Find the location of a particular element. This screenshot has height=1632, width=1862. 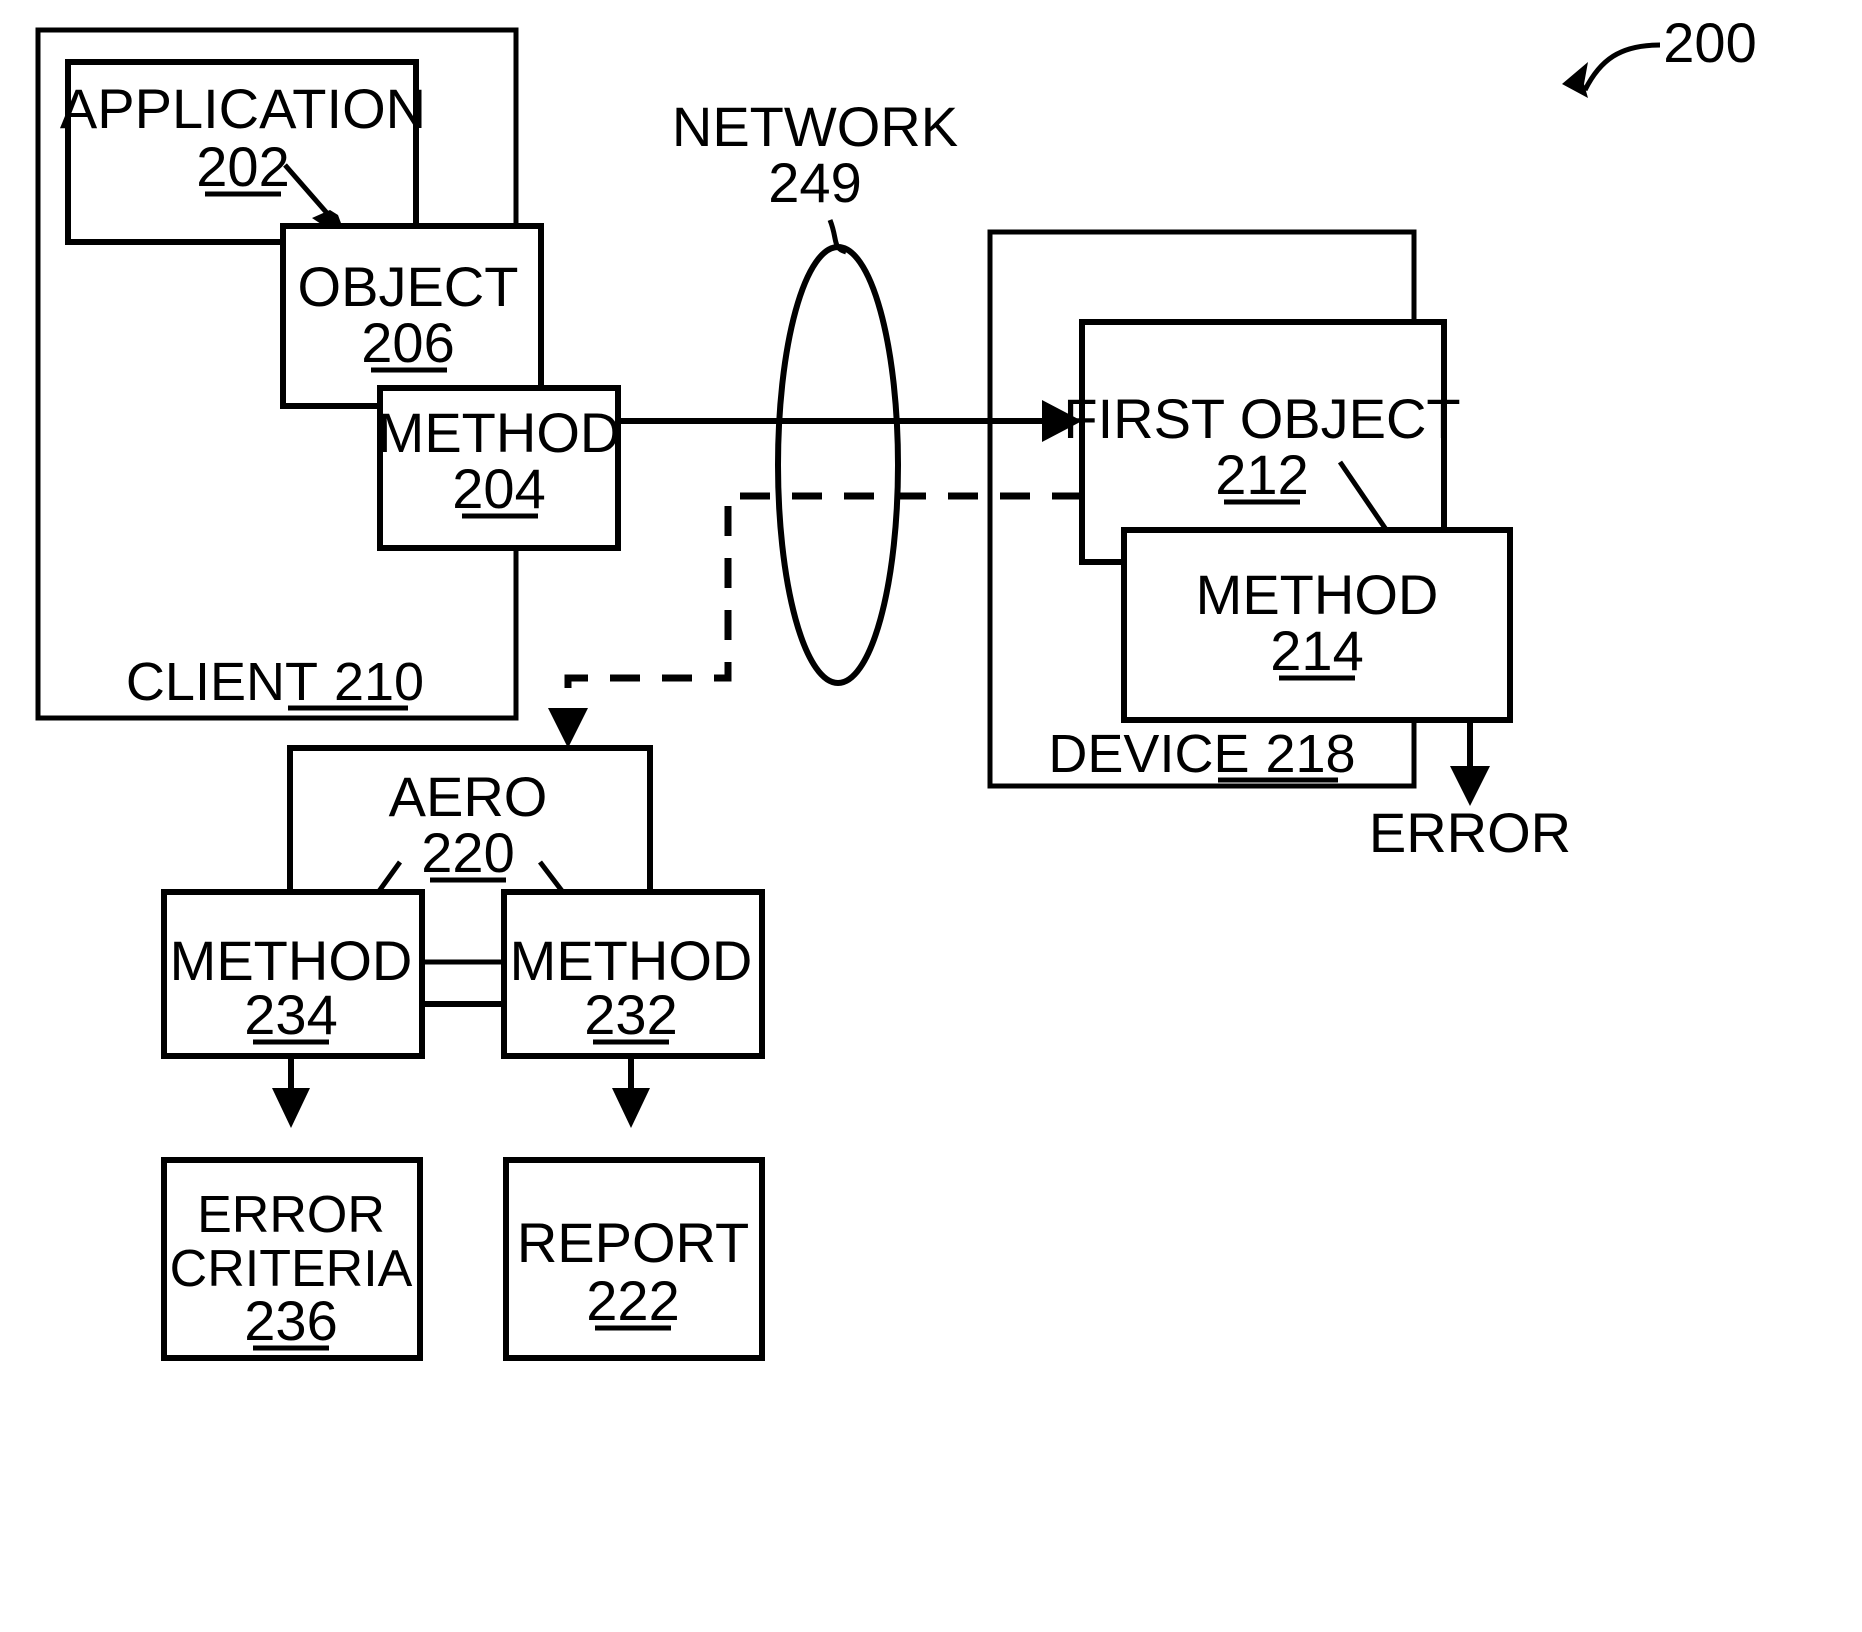

error-return-path is located at coordinates (815, 620).